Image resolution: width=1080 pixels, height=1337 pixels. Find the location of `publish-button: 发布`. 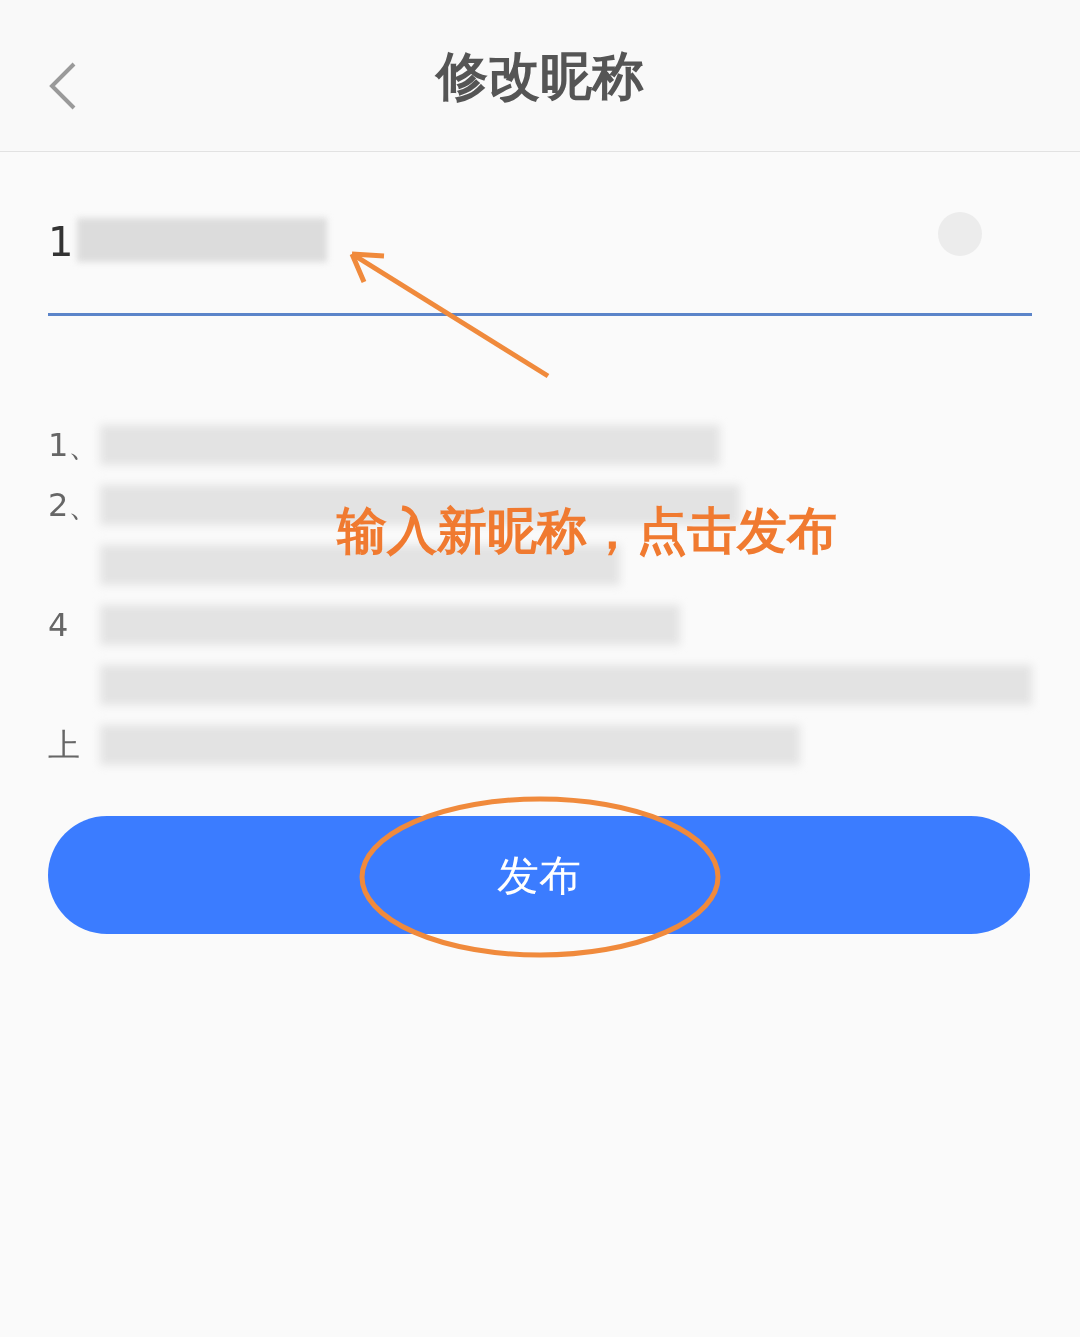

publish-button: 发布 is located at coordinates (539, 875).